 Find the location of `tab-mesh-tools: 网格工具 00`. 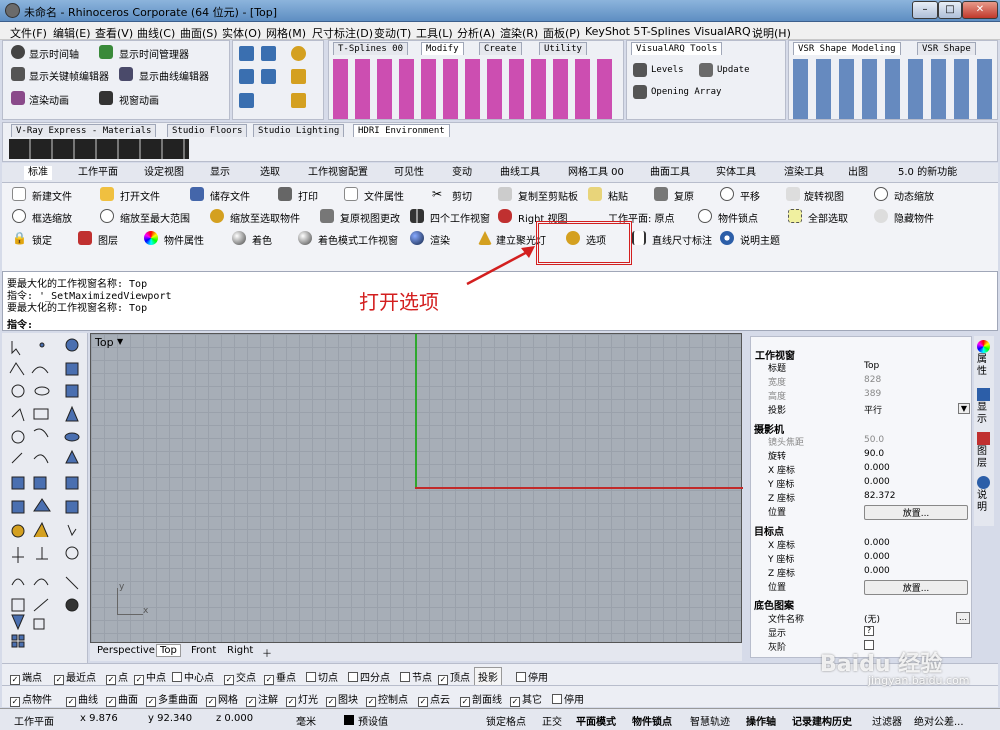

tab-mesh-tools: 网格工具 00 is located at coordinates (596, 173).